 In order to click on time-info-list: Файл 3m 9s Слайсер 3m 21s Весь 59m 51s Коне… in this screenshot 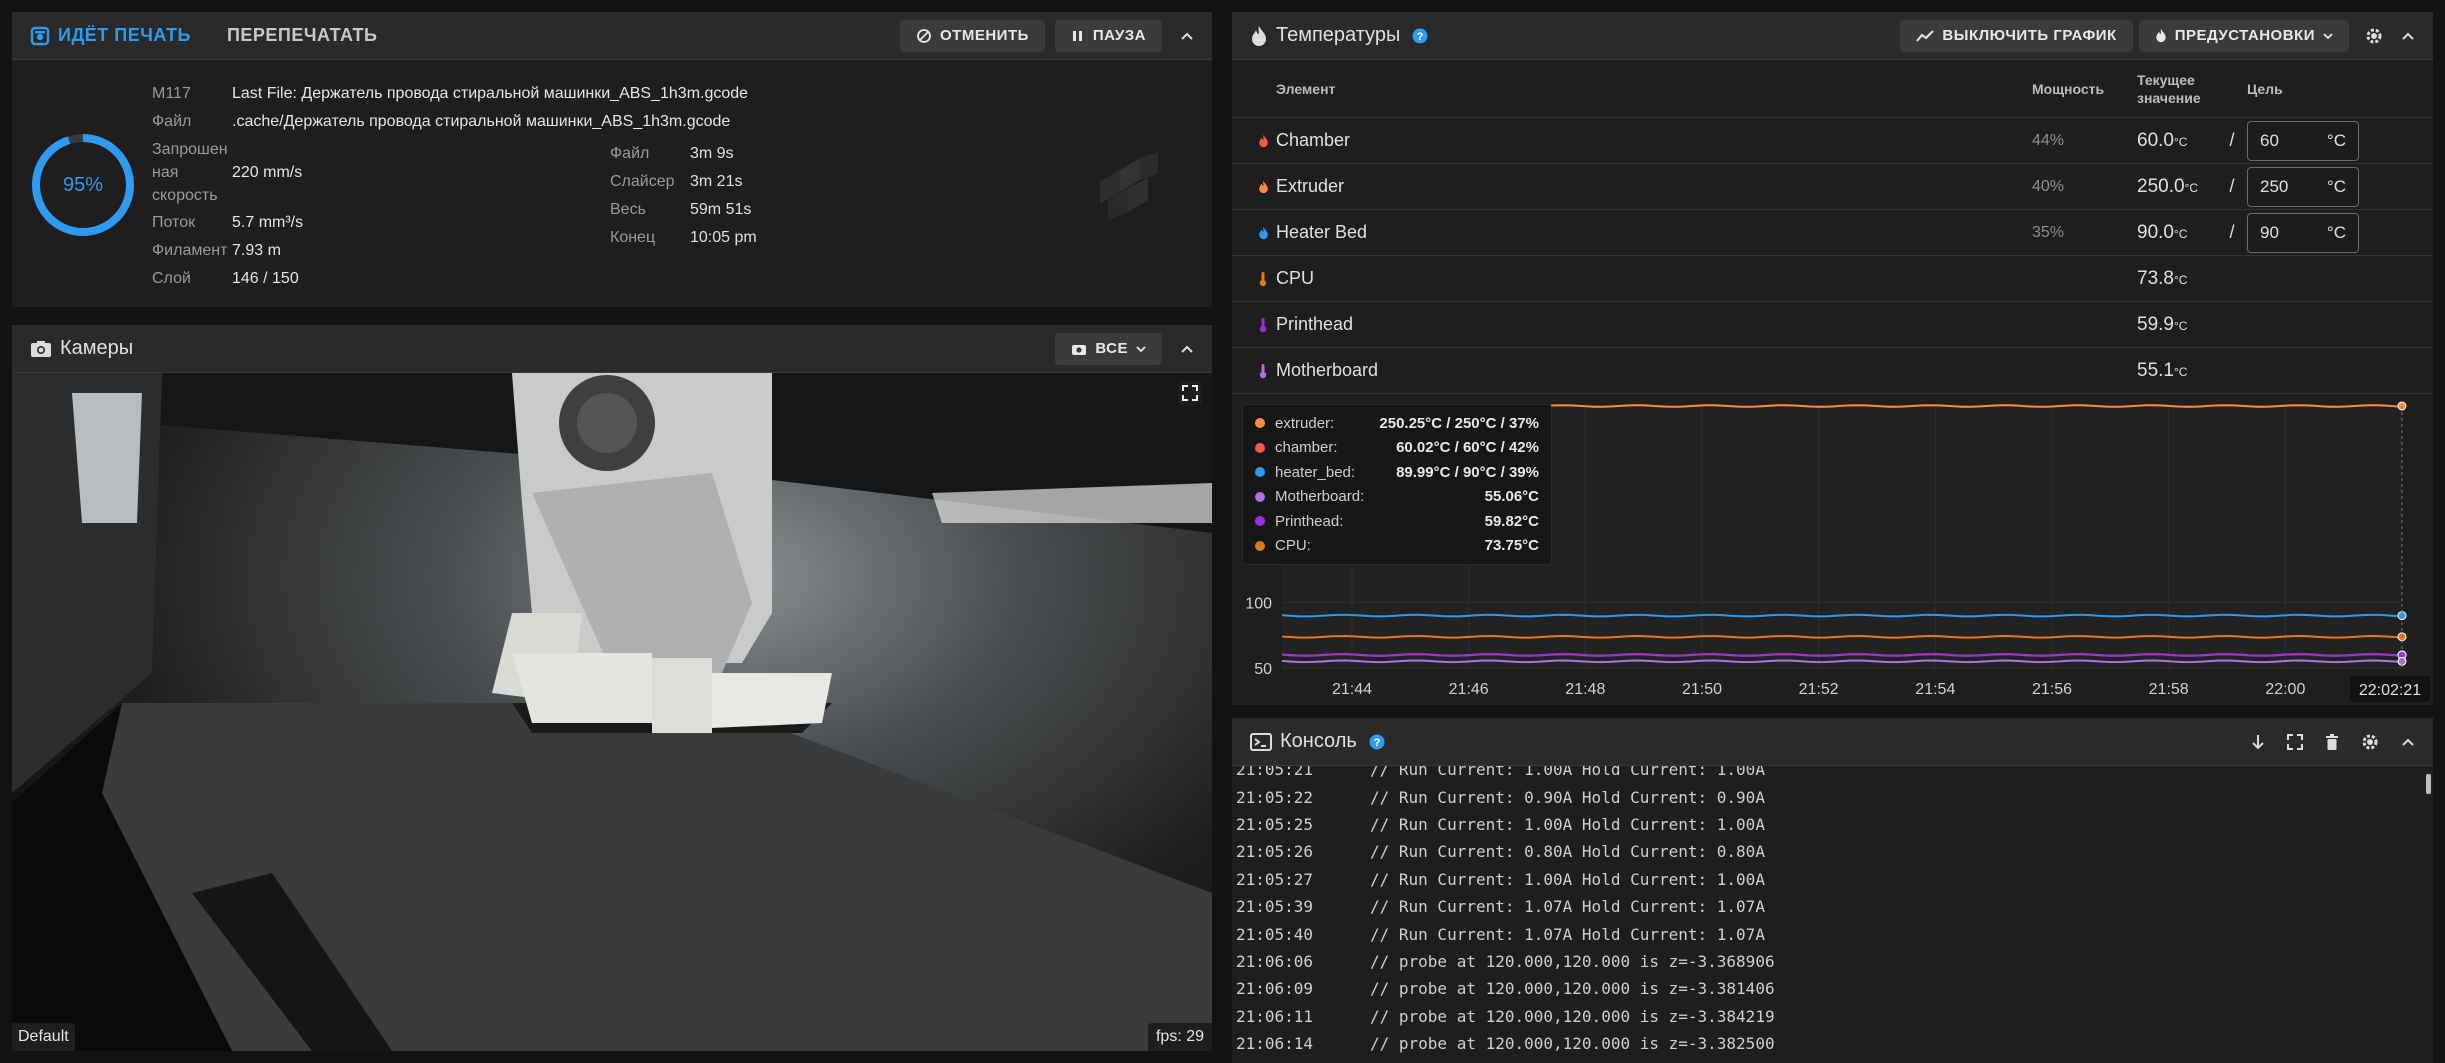, I will do `click(683, 196)`.